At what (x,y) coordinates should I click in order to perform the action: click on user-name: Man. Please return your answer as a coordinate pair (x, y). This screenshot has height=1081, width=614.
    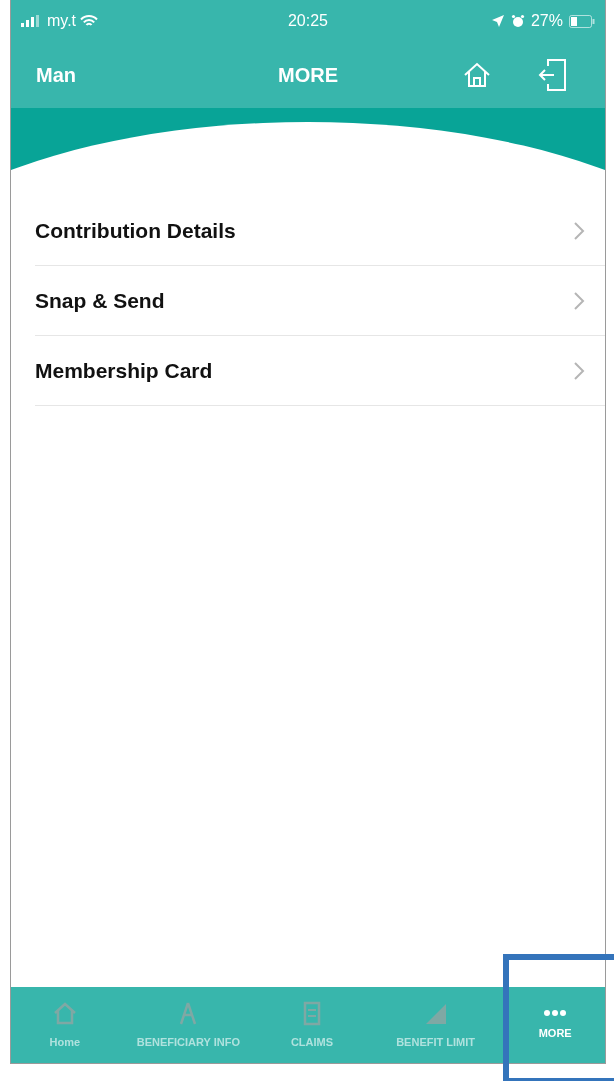
    Looking at the image, I should click on (56, 75).